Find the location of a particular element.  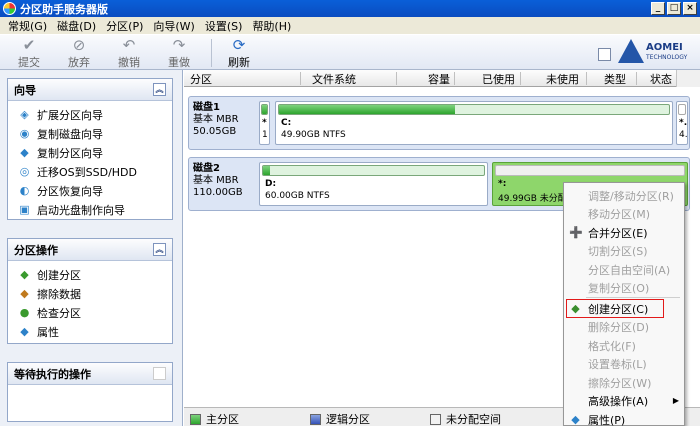

col-status: 状态 is located at coordinates (661, 79).